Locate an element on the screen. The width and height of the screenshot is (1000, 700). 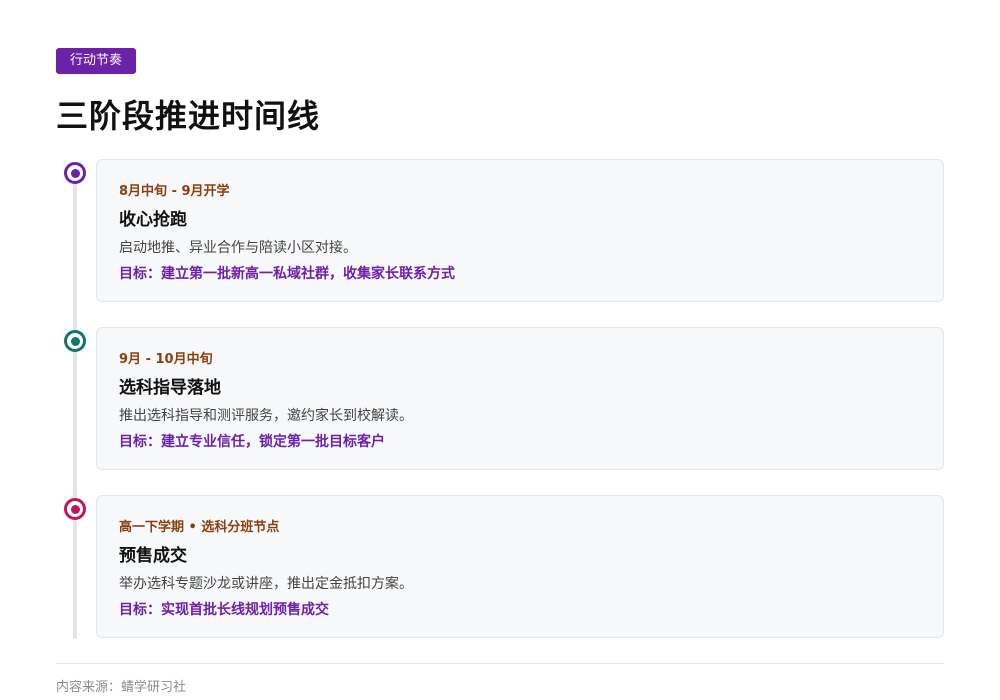
stage-1-goal: 目标：建立第一批新高一私域社群，收集家长联系方式 is located at coordinates (287, 274).